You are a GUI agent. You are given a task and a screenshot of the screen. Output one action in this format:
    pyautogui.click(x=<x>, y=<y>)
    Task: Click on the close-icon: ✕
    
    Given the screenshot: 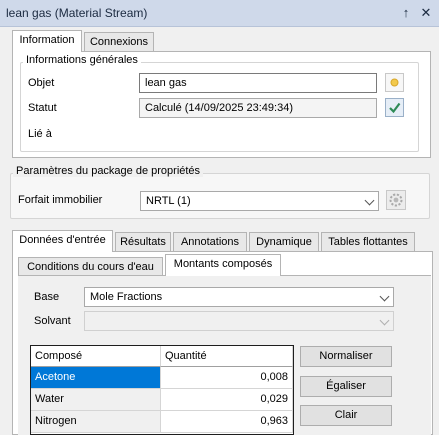 What is the action you would take?
    pyautogui.click(x=426, y=13)
    